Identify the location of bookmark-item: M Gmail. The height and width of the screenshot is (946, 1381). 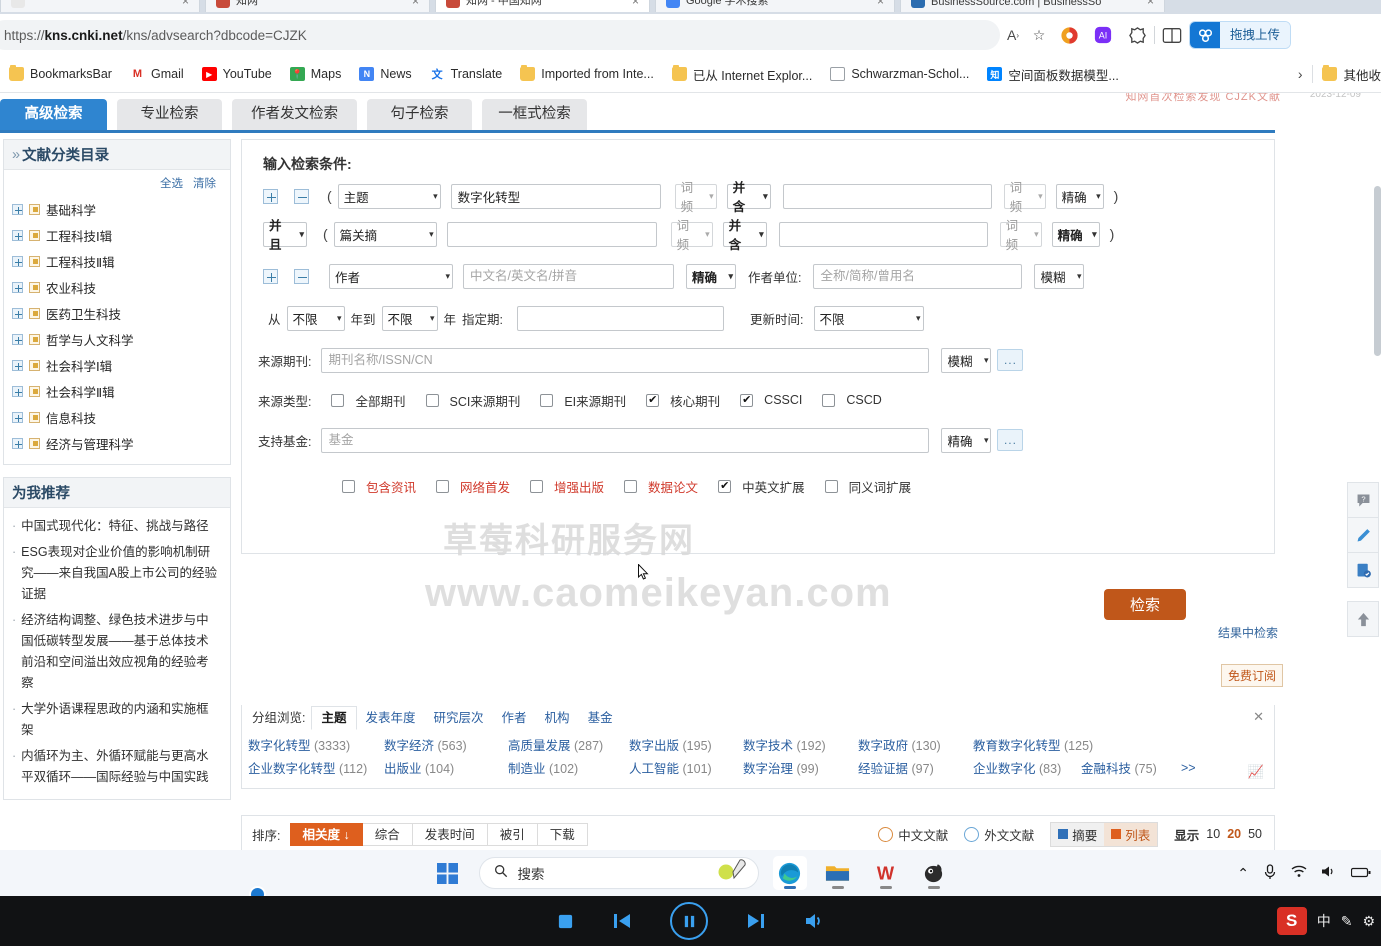
(157, 74).